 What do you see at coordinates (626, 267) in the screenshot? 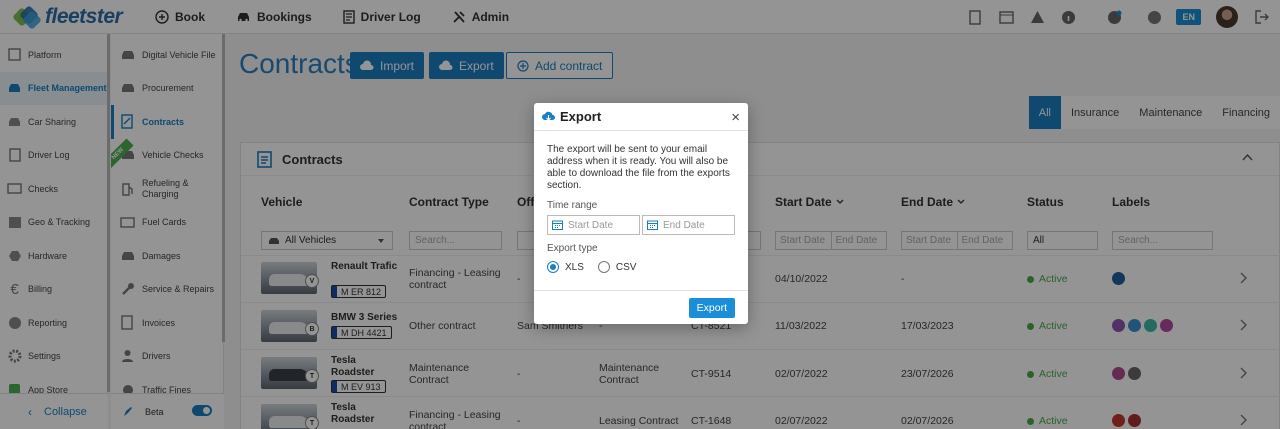
I see `radio-csv-label: CSV` at bounding box center [626, 267].